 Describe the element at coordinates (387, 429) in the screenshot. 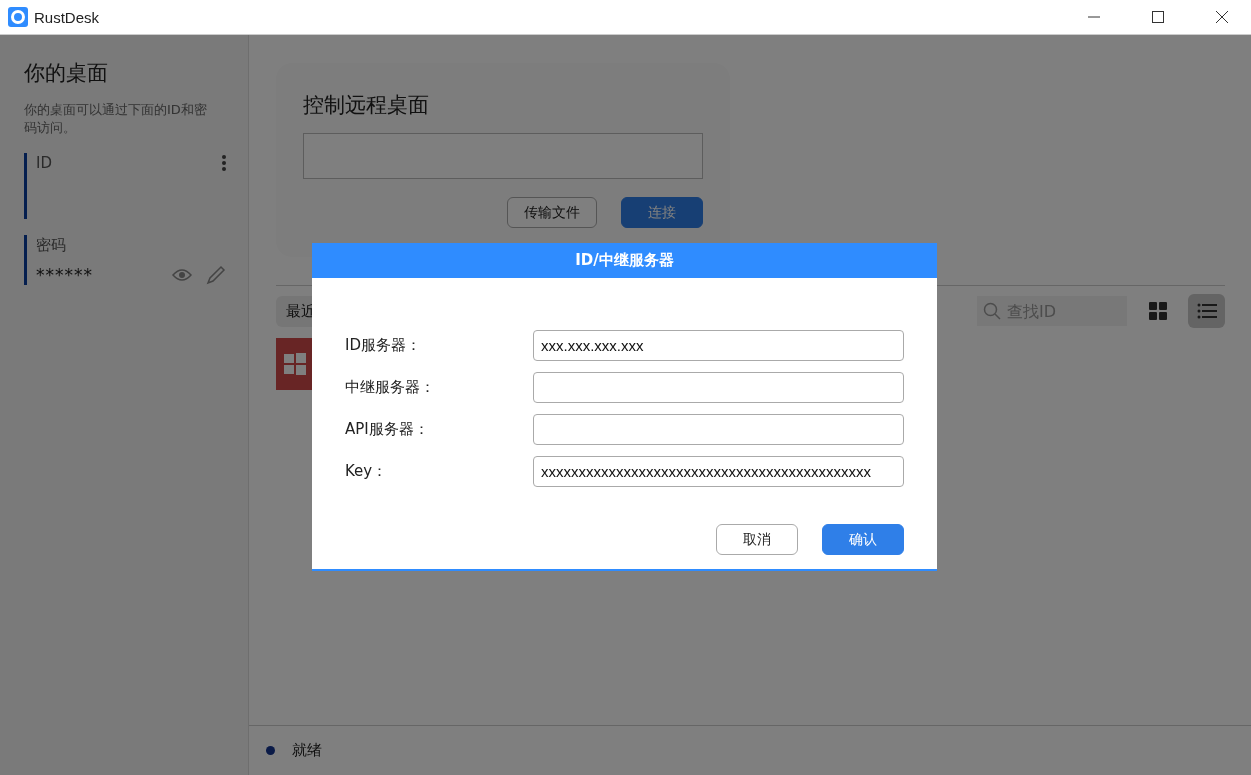

I see `field-label: API服务器：` at that location.